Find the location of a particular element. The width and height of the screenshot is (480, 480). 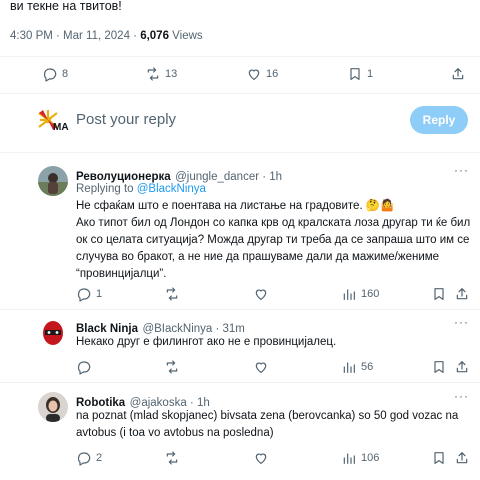

timestamp-text: 4:30 PM · Mar 11, 2024 · is located at coordinates (73, 36).